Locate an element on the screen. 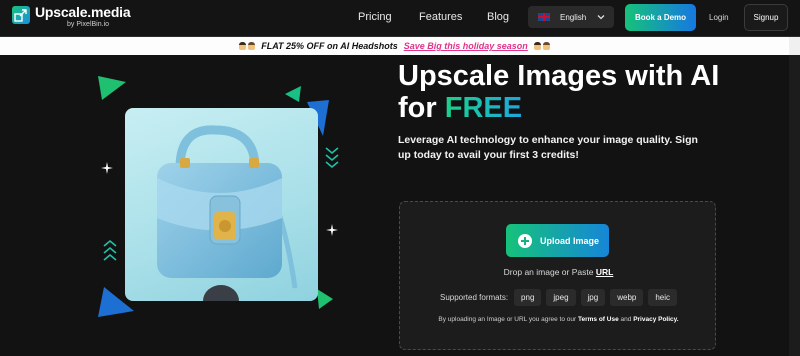 The height and width of the screenshot is (356, 800). promo-link: Save Big this holiday season is located at coordinates (466, 46).